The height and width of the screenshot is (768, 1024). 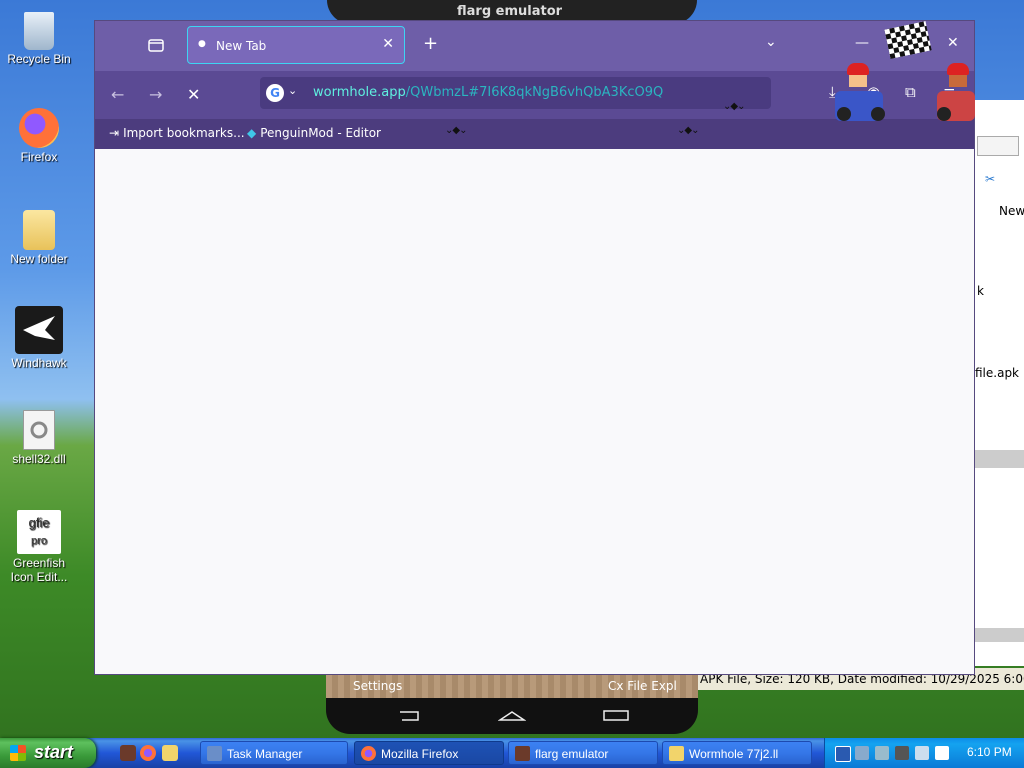 I want to click on desktop-icon-windhawk: Windhawk, so click(x=39, y=338).